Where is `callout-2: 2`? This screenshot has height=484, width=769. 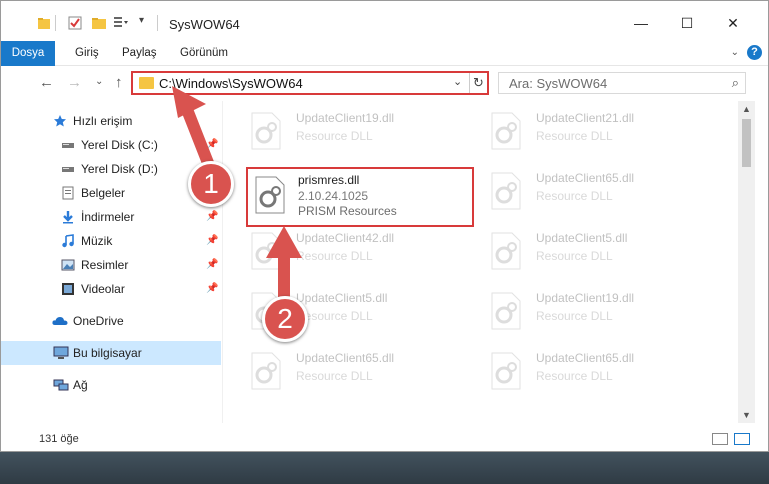 callout-2: 2 is located at coordinates (285, 319).